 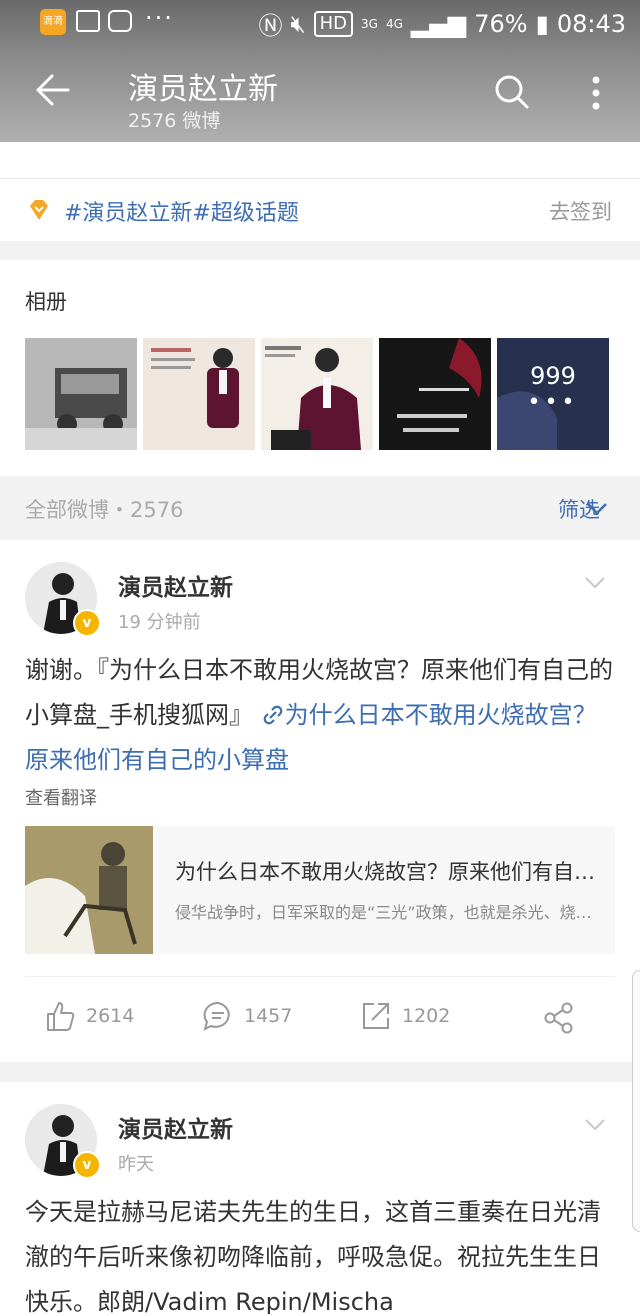 I want to click on album-more-dots-icon: •••, so click(x=553, y=402).